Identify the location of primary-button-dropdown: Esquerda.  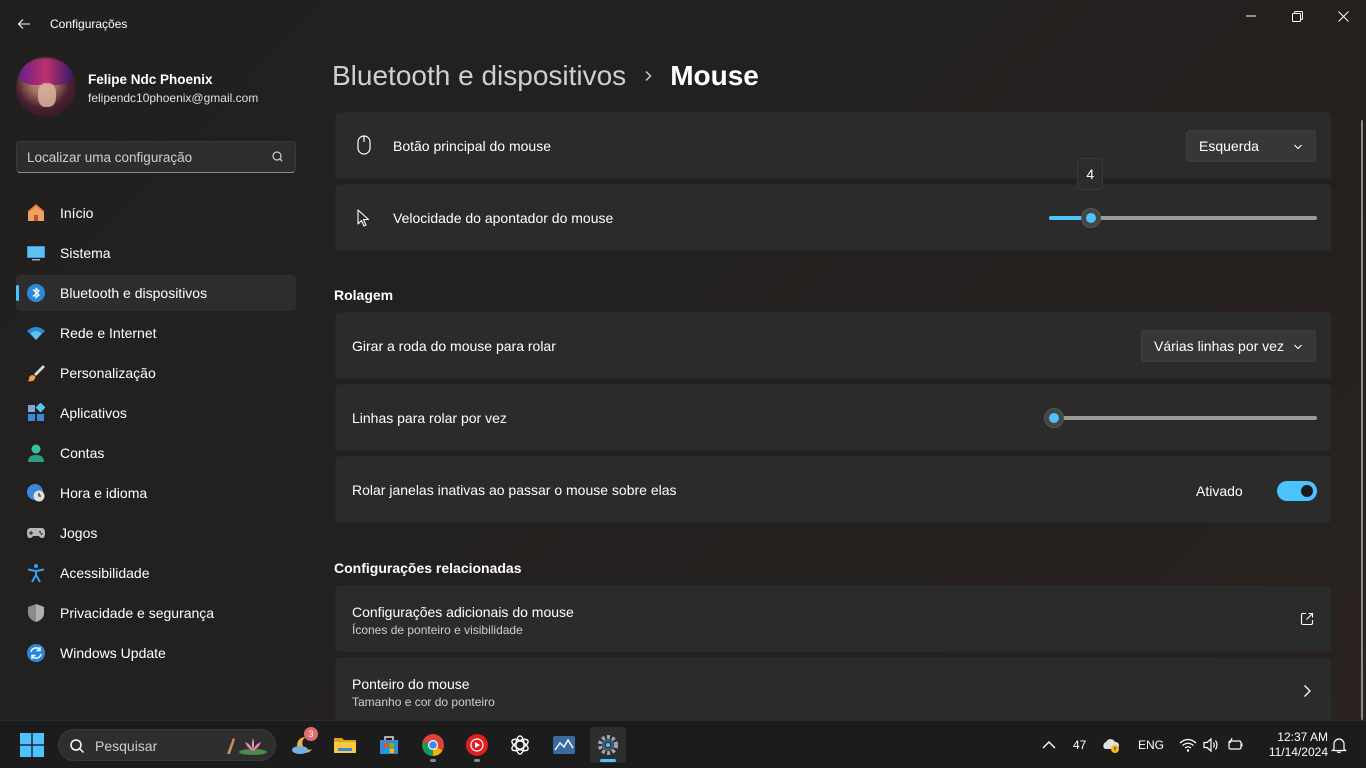
(1251, 146).